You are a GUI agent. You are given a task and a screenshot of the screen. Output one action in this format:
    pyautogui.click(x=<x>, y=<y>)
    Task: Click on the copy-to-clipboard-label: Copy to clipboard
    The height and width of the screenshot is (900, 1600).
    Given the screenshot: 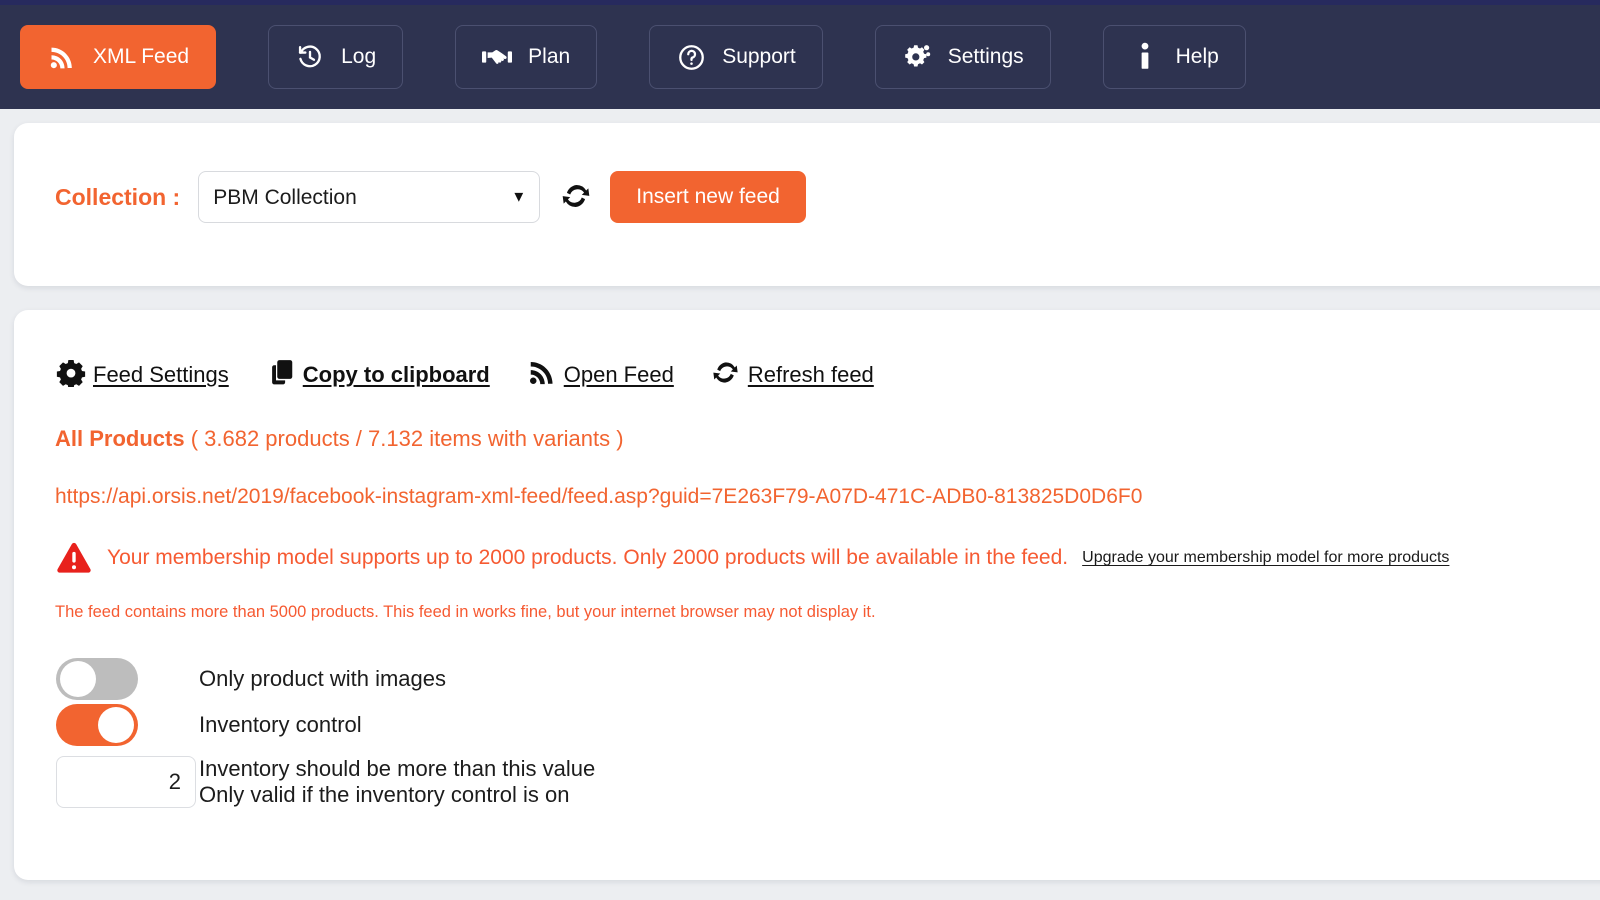 What is the action you would take?
    pyautogui.click(x=396, y=374)
    